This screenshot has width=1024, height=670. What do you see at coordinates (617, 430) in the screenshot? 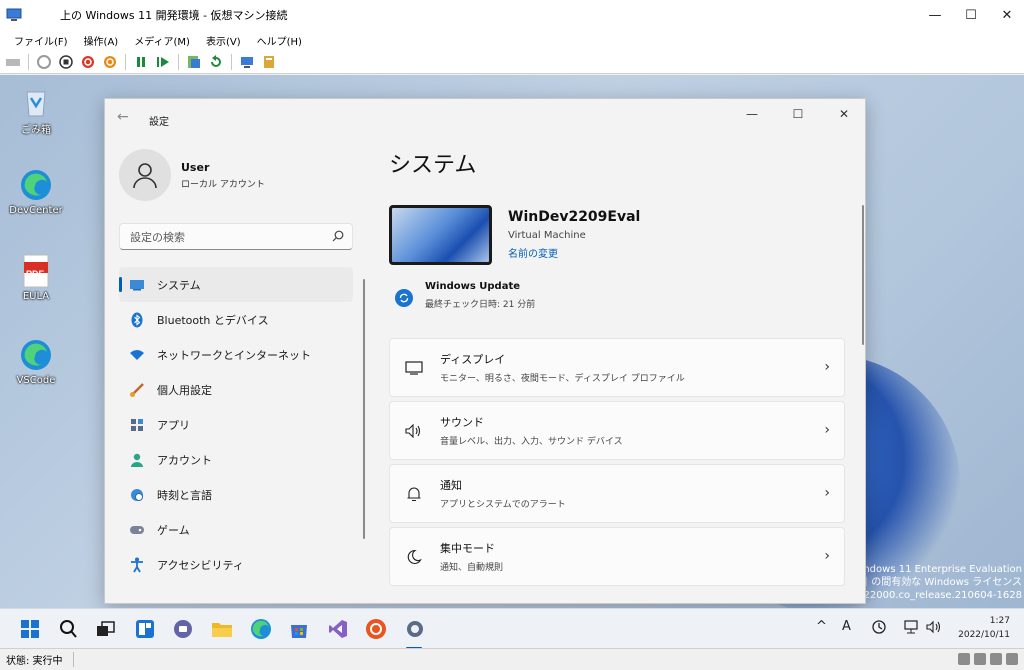
I see `card-sound: サウンド 音量レベル、出力、入力、サウンド デバイス ›` at bounding box center [617, 430].